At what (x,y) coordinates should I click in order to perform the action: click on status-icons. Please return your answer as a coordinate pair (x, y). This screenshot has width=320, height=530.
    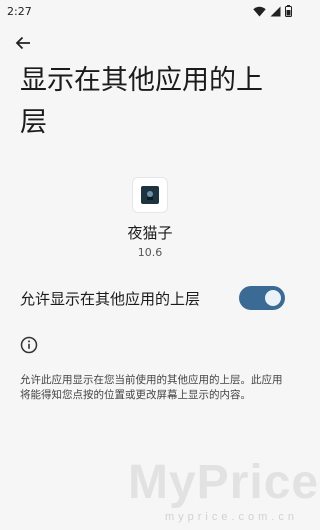
    Looking at the image, I should click on (272, 11).